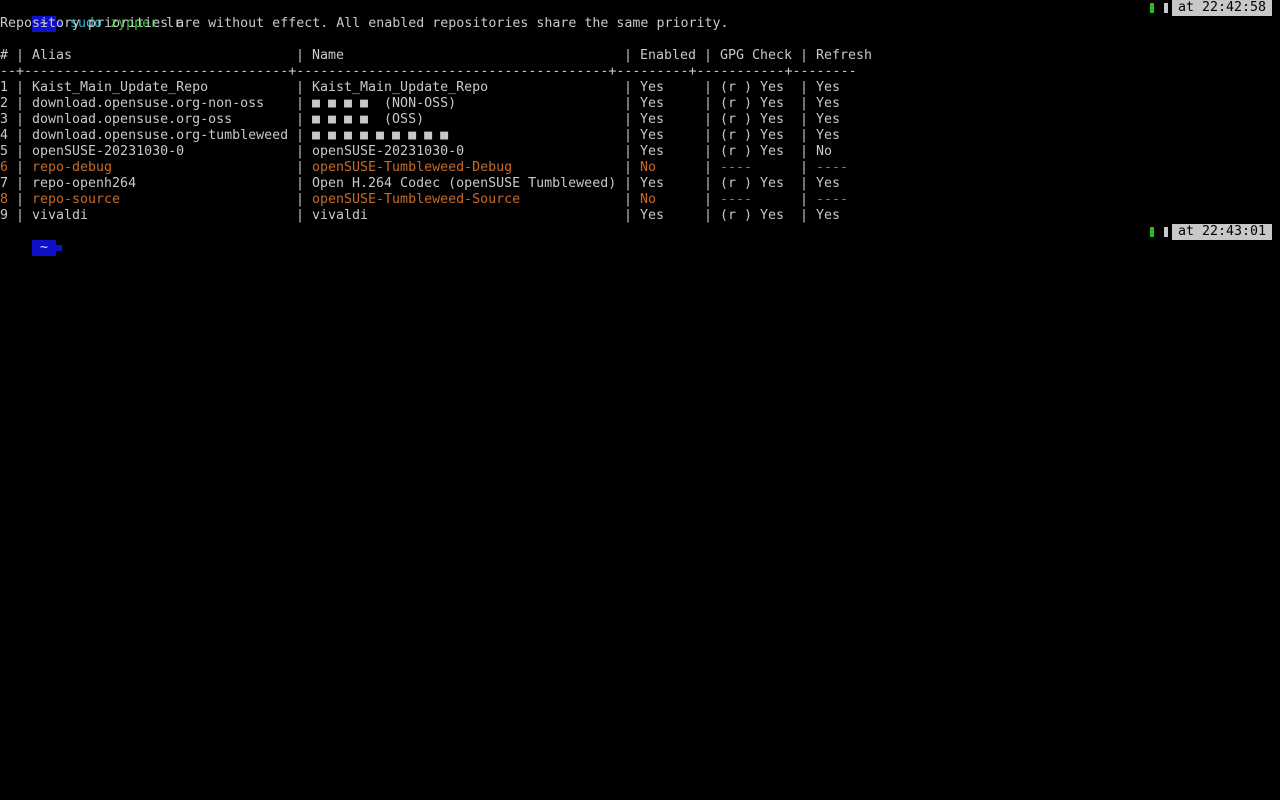 The image size is (1280, 800). I want to click on row-alias: repo-source, so click(76, 199).